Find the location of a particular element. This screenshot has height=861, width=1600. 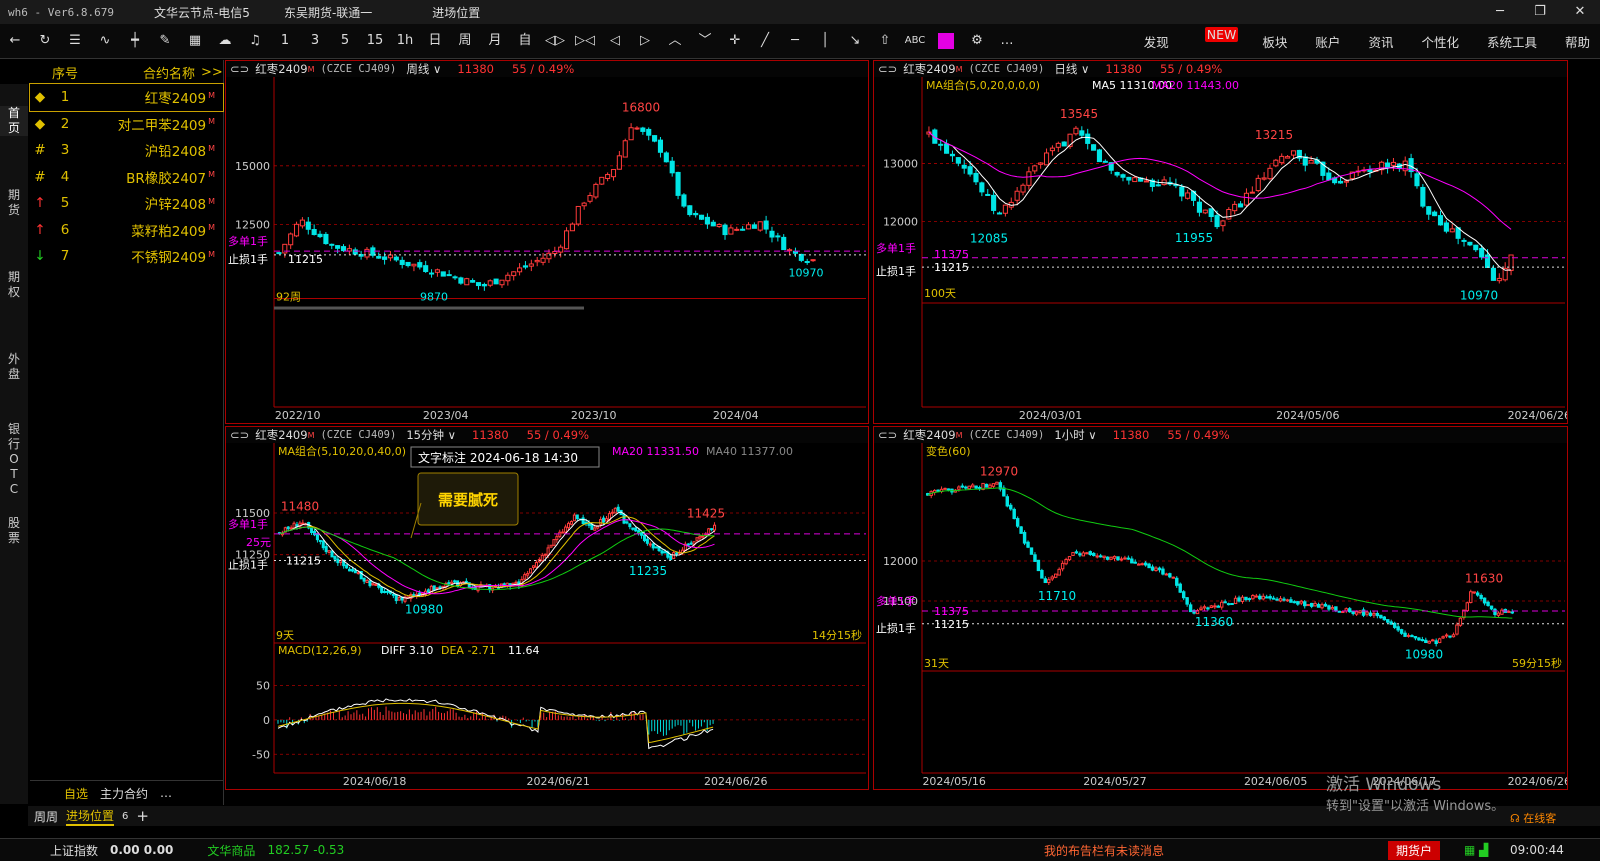

bar-count: 9天 is located at coordinates (285, 635).